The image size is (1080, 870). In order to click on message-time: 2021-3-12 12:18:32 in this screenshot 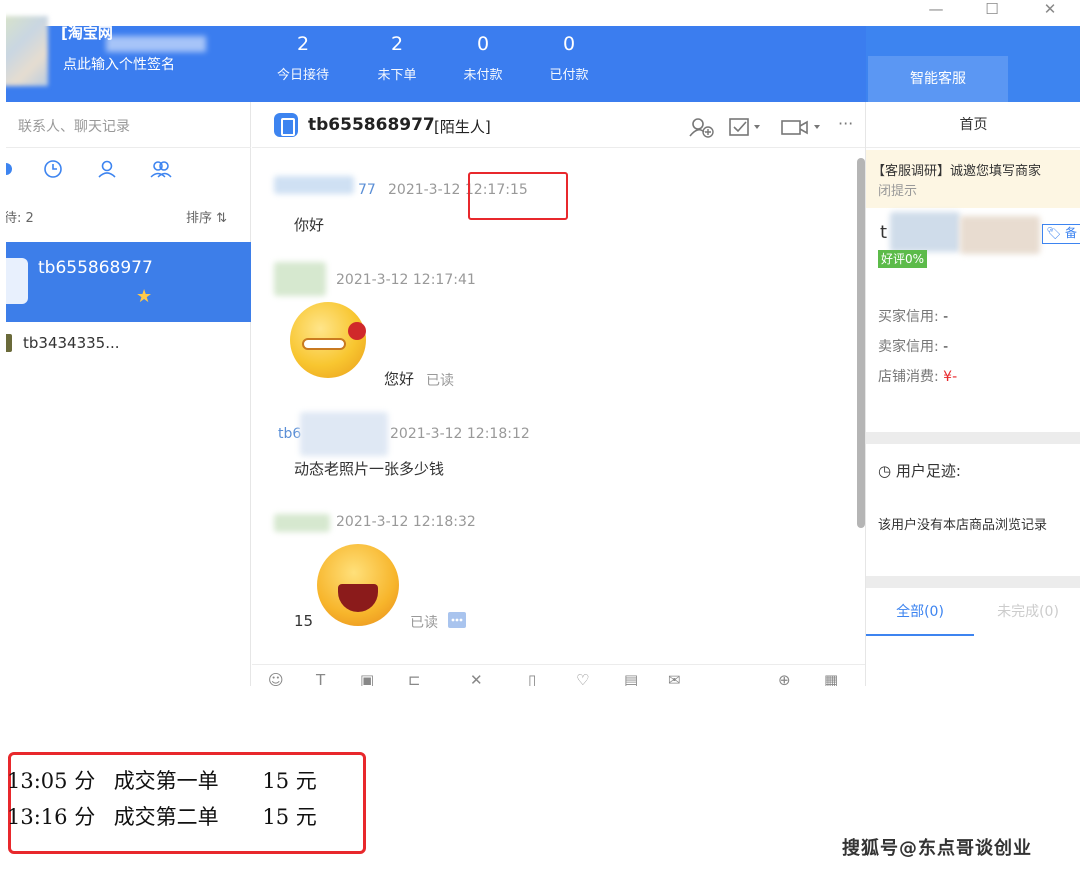, I will do `click(406, 522)`.